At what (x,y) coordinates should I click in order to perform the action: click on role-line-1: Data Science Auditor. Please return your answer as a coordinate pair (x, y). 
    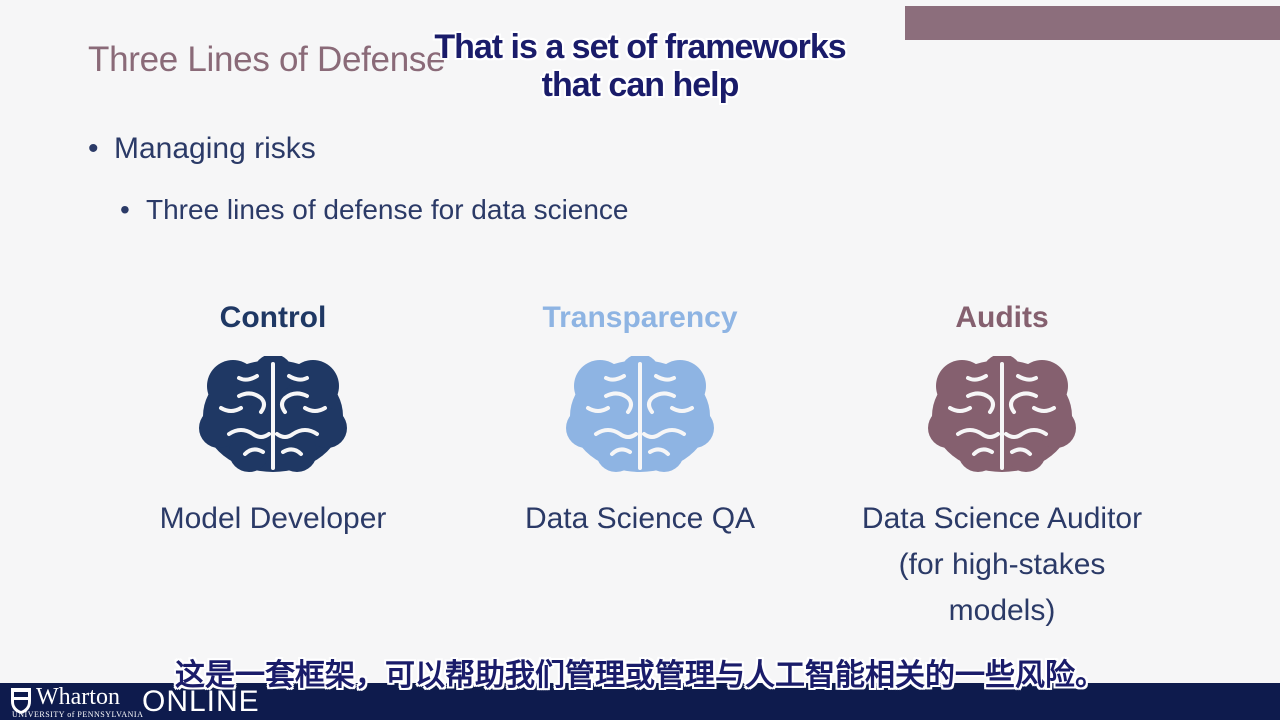
    Looking at the image, I should click on (1002, 518).